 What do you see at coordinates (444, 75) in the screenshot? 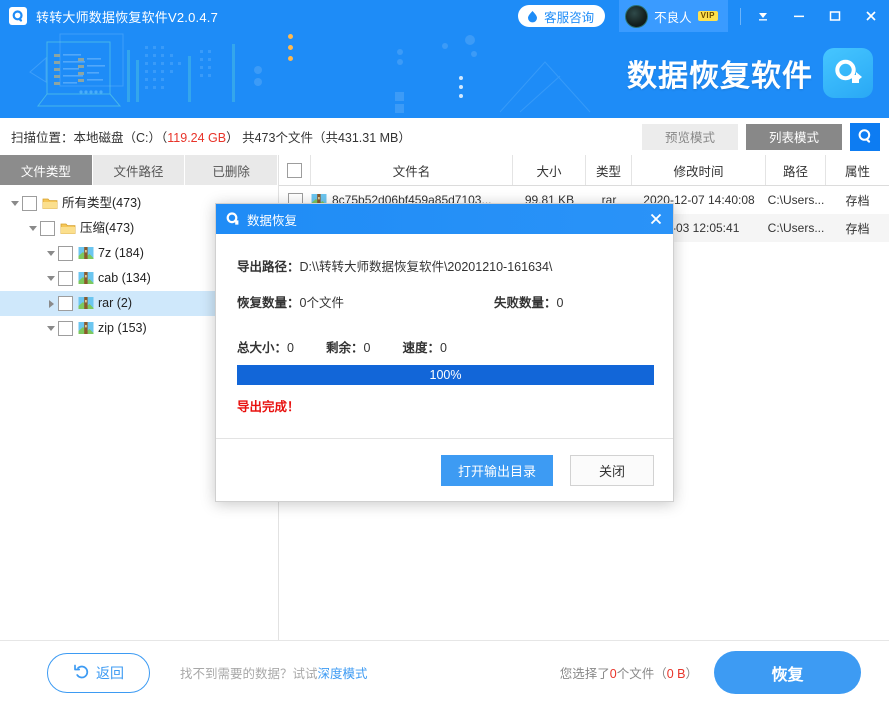
I see `hero-banner: 数据恢复软件` at bounding box center [444, 75].